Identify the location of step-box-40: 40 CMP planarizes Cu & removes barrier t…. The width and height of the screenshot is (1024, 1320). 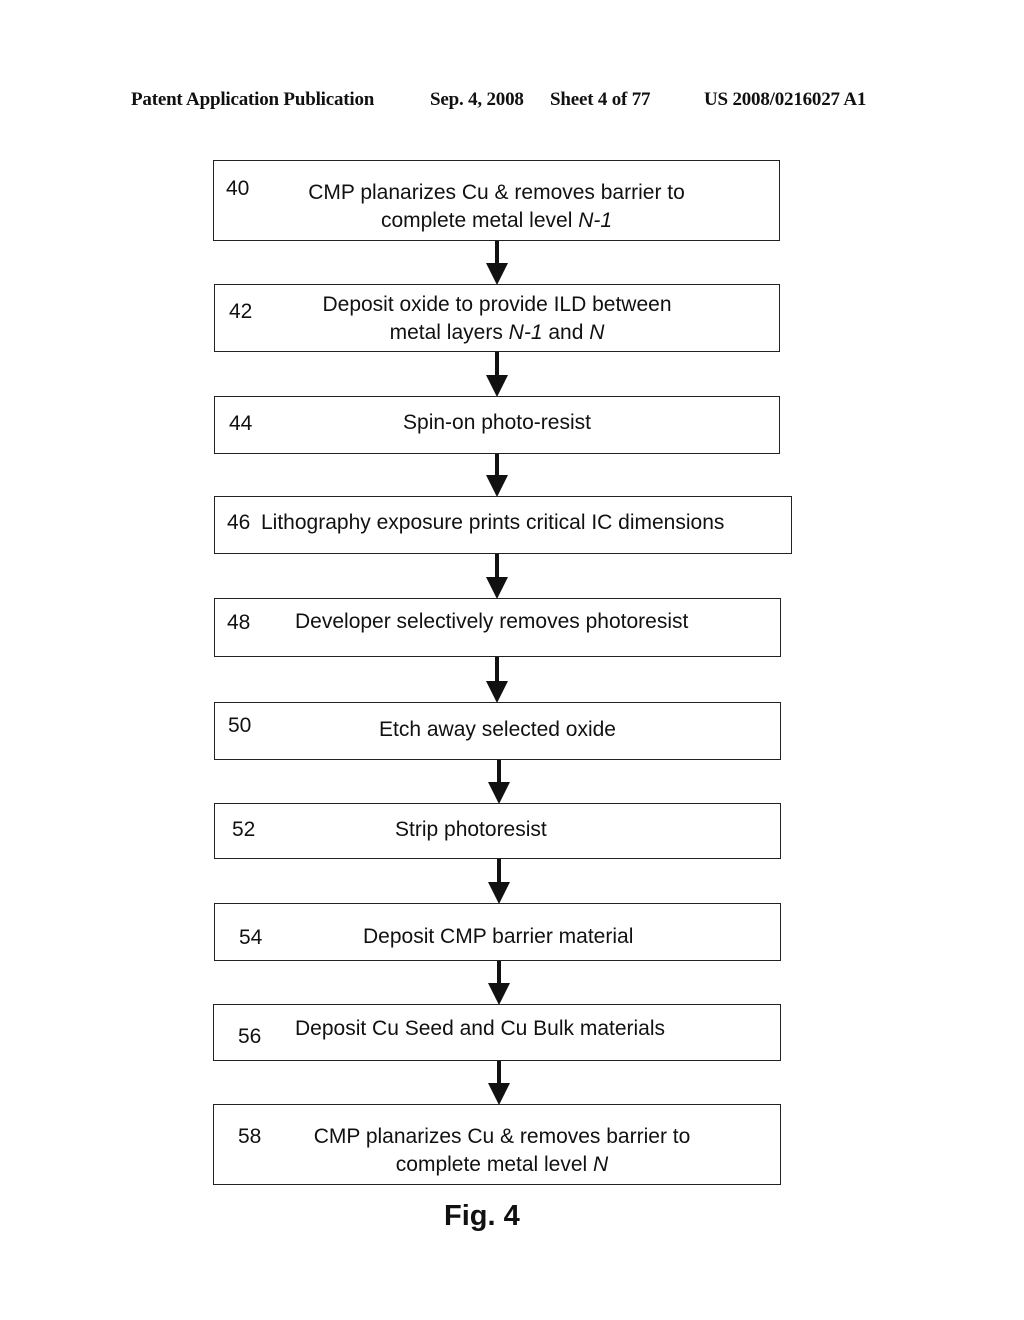
(496, 200).